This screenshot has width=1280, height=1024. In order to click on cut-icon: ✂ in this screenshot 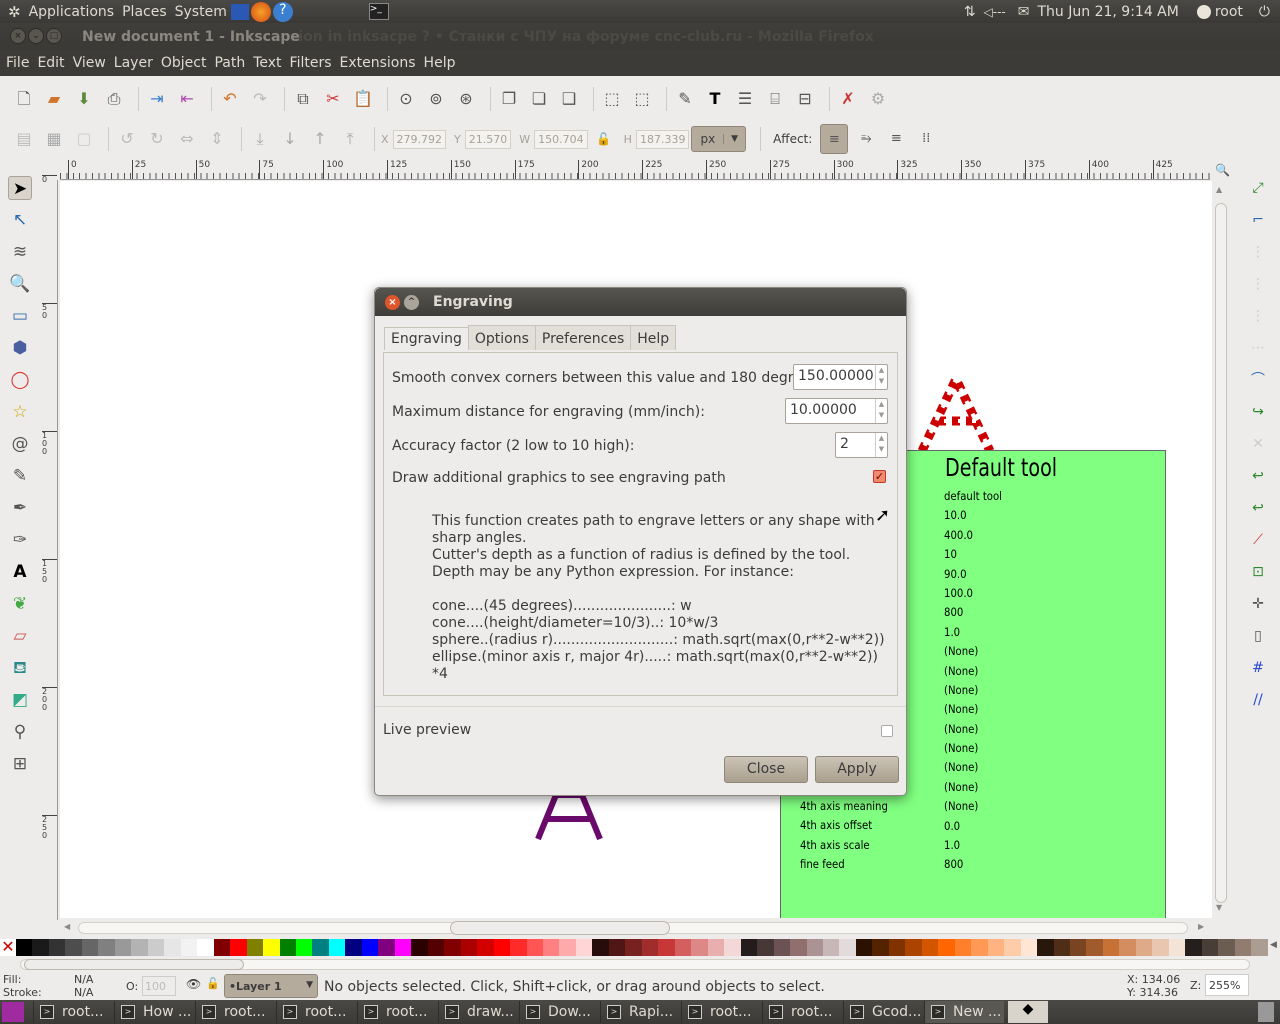, I will do `click(333, 99)`.